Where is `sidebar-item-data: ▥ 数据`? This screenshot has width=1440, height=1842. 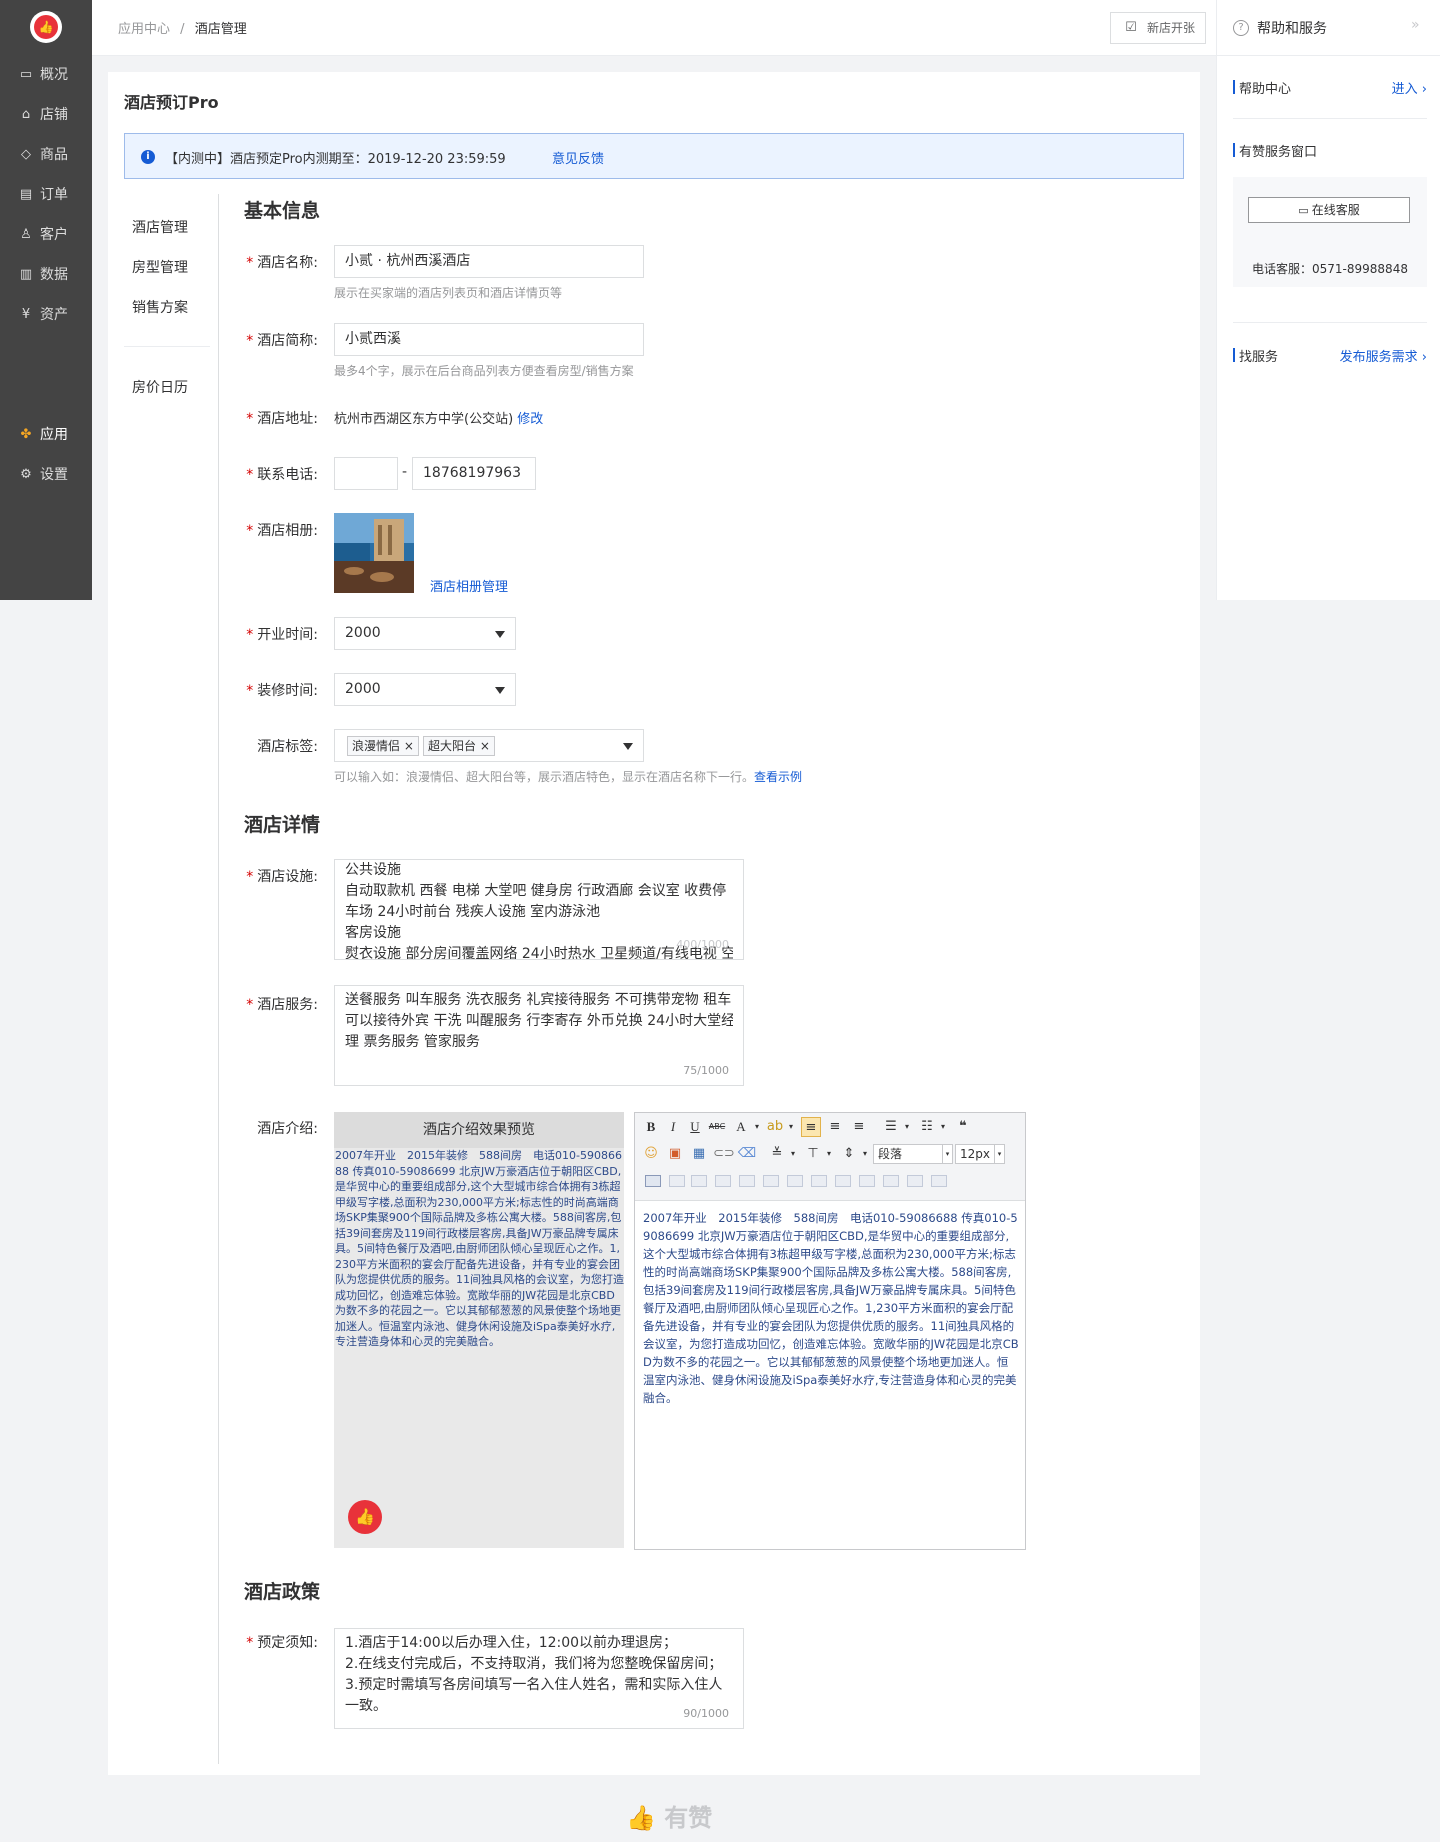 sidebar-item-data: ▥ 数据 is located at coordinates (46, 275).